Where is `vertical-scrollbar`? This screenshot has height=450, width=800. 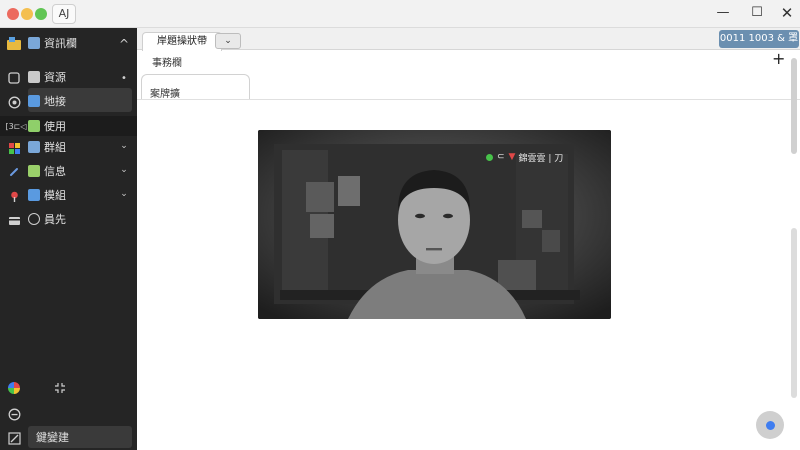 vertical-scrollbar is located at coordinates (794, 254).